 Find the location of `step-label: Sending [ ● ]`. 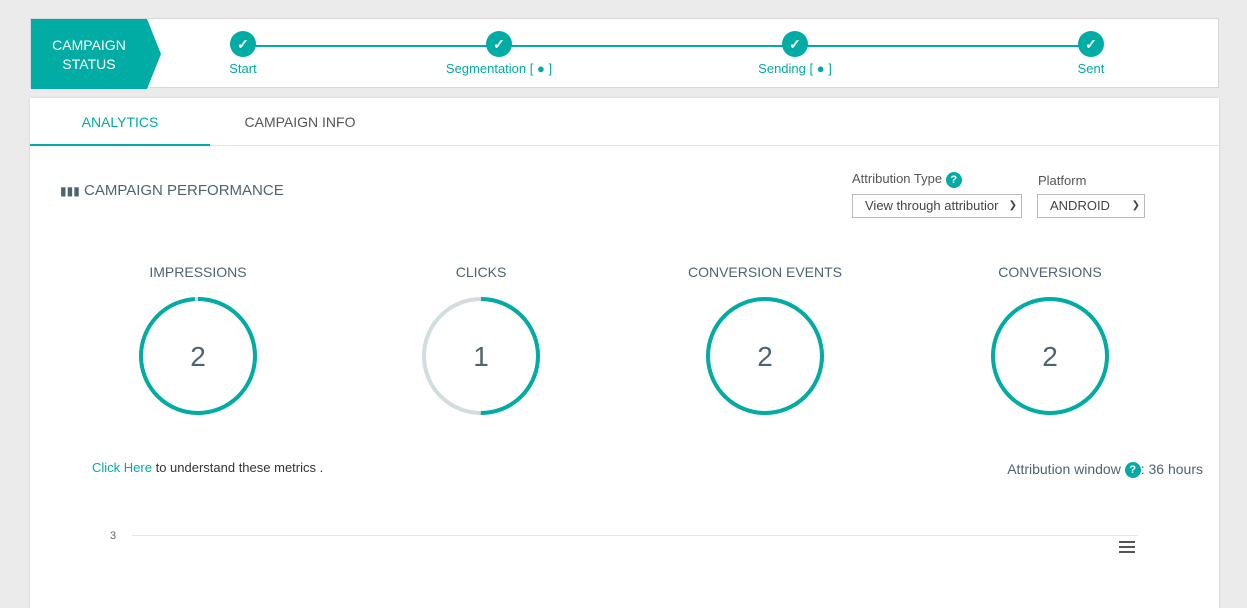

step-label: Sending [ ● ] is located at coordinates (795, 68).